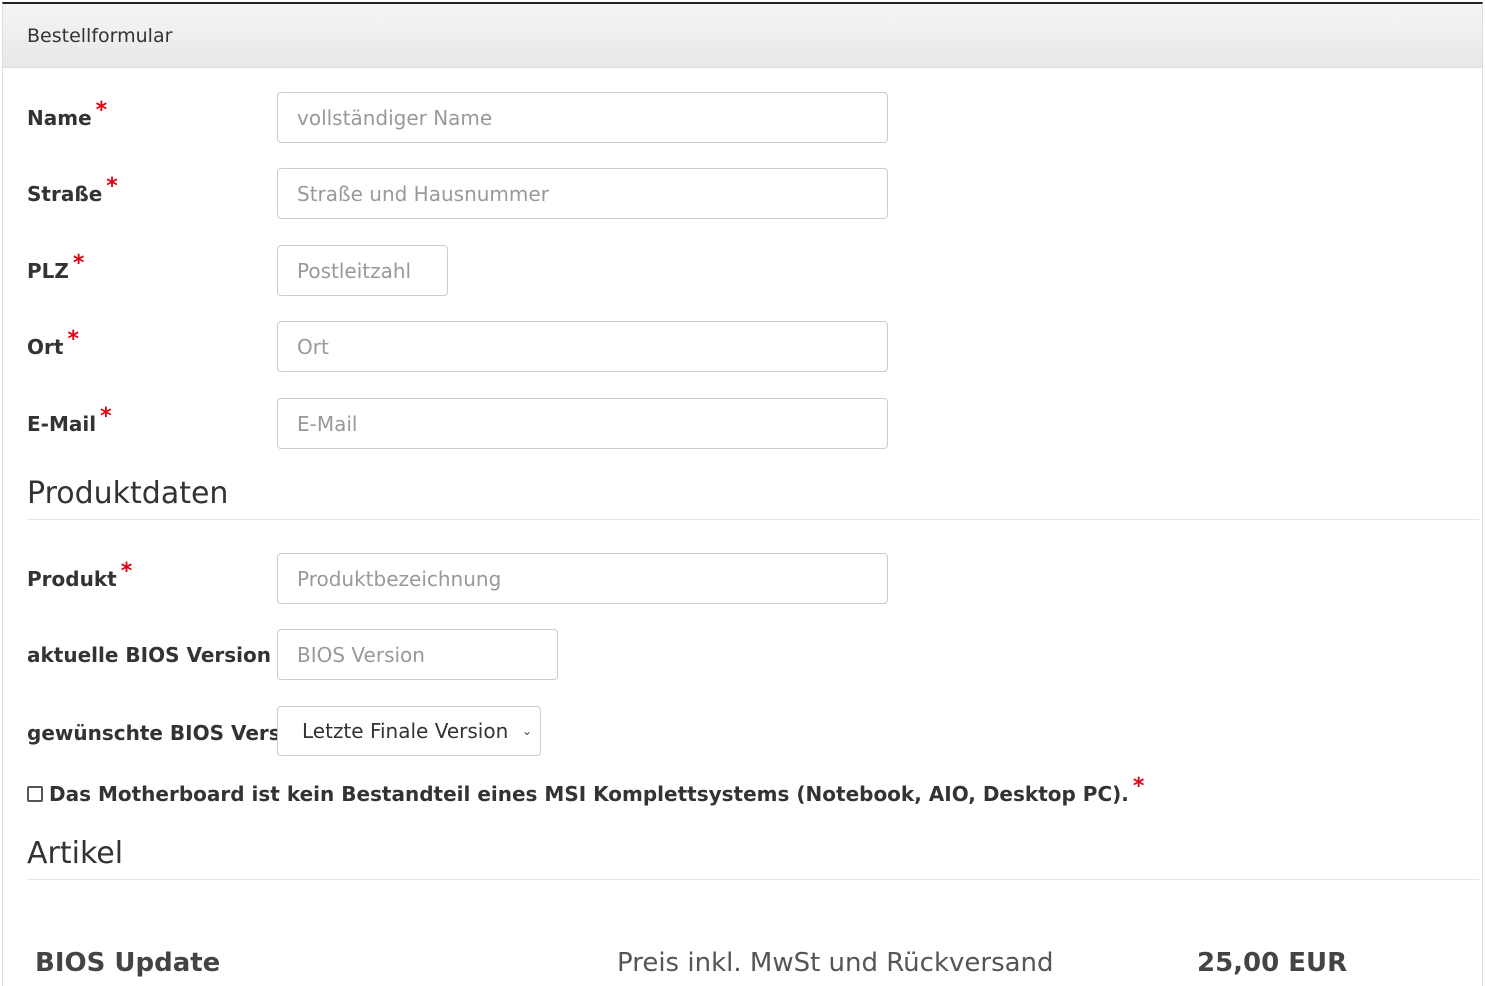 The width and height of the screenshot is (1485, 986). What do you see at coordinates (753, 858) in the screenshot?
I see `section-heading-artikel: Artikel` at bounding box center [753, 858].